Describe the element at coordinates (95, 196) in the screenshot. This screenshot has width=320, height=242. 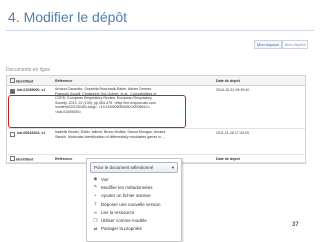
I see `plus-icon: +` at that location.